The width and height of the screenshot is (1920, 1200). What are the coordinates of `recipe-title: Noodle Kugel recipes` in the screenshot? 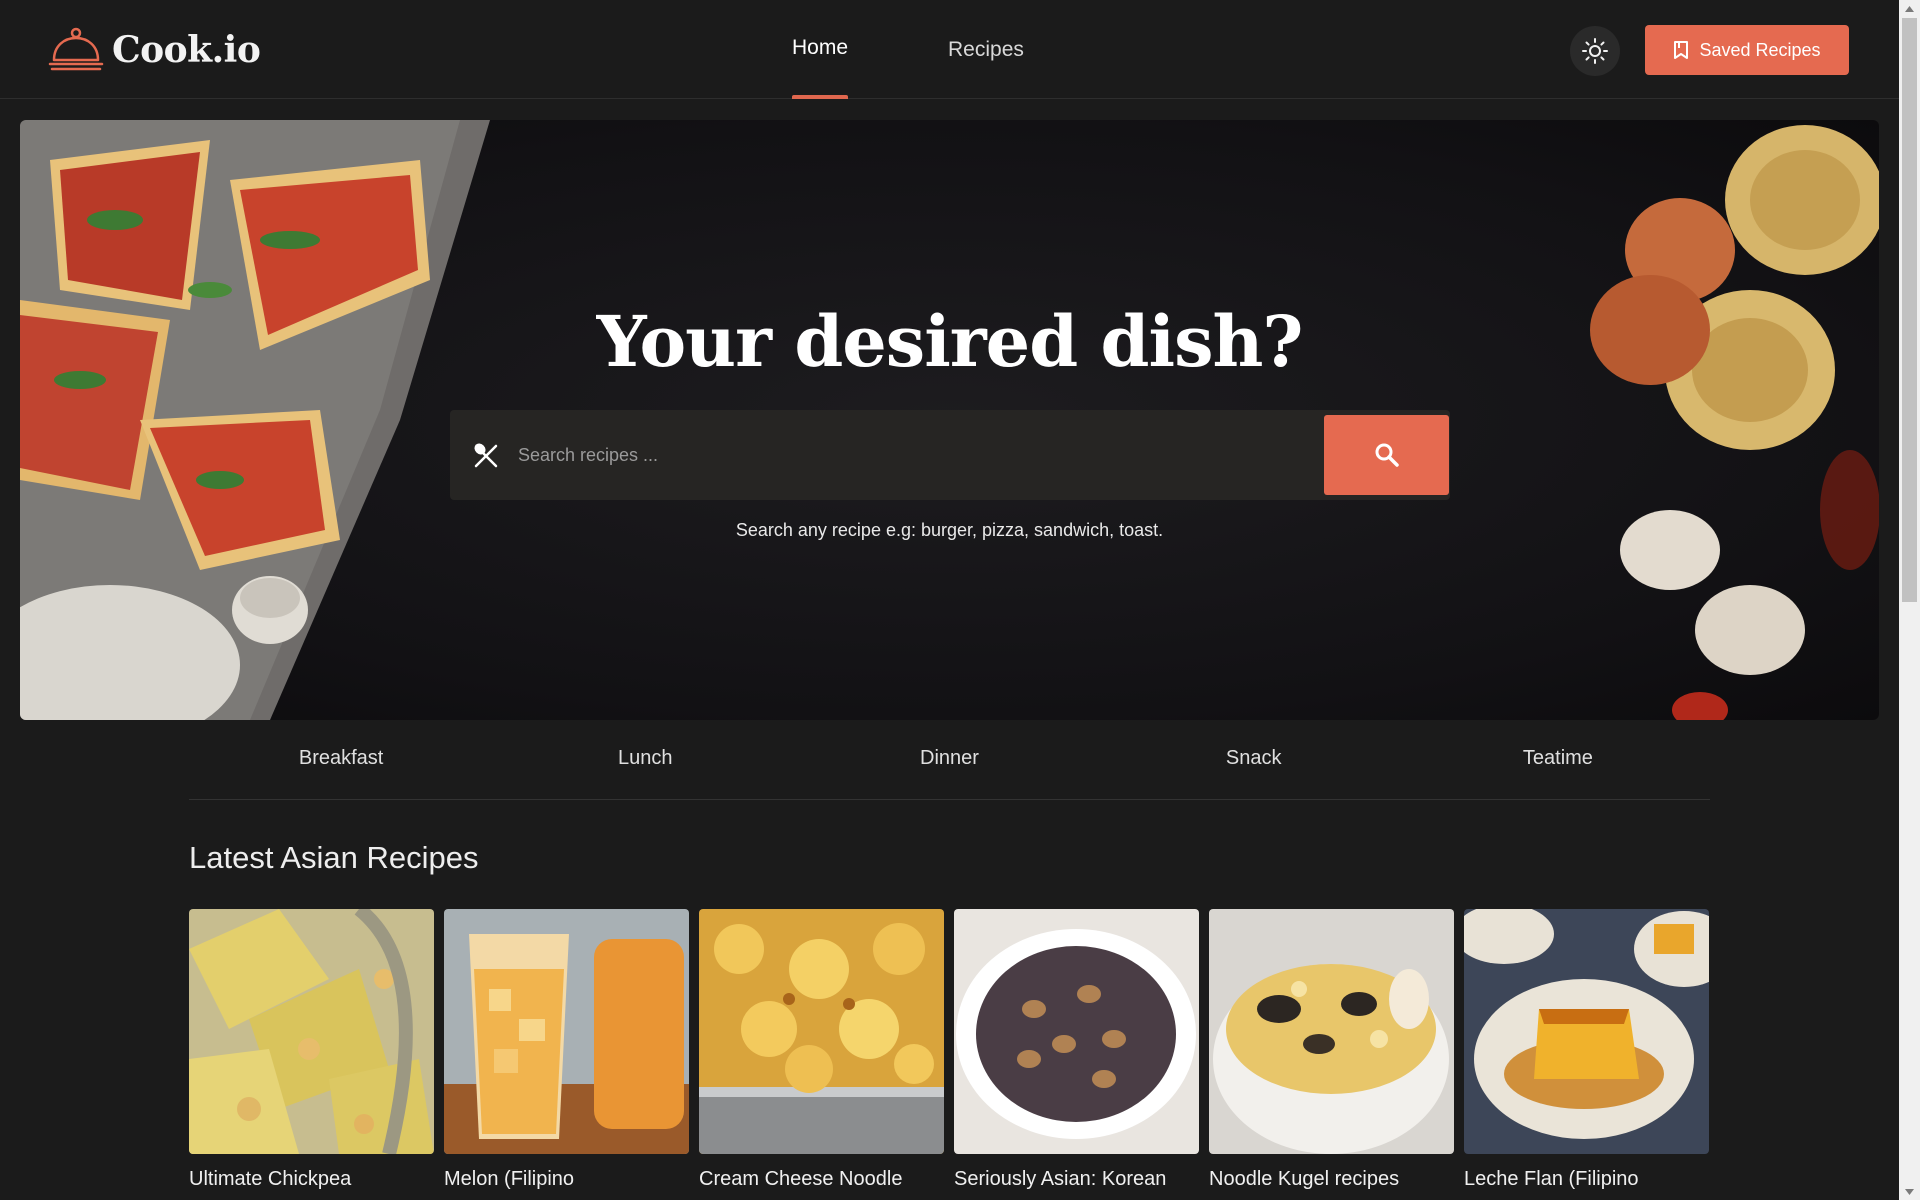 It's located at (1331, 1179).